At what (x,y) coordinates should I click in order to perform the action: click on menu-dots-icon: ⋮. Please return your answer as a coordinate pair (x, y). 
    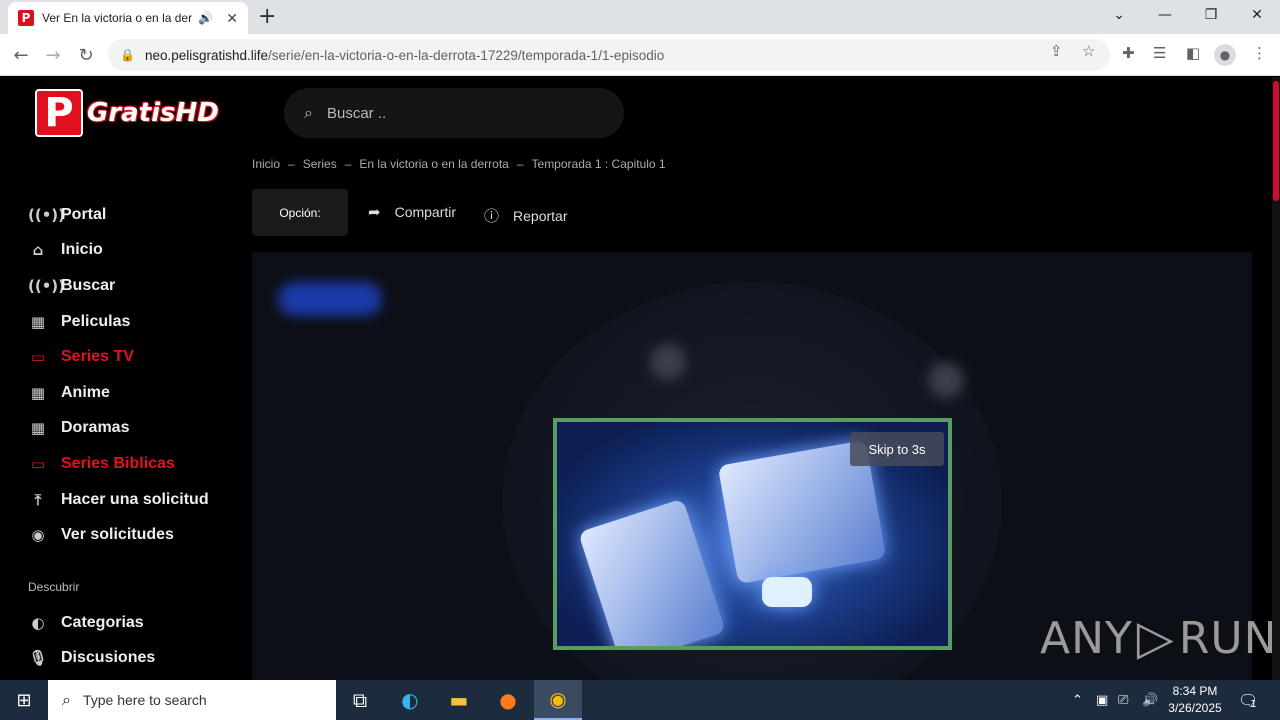
    Looking at the image, I should click on (1259, 53).